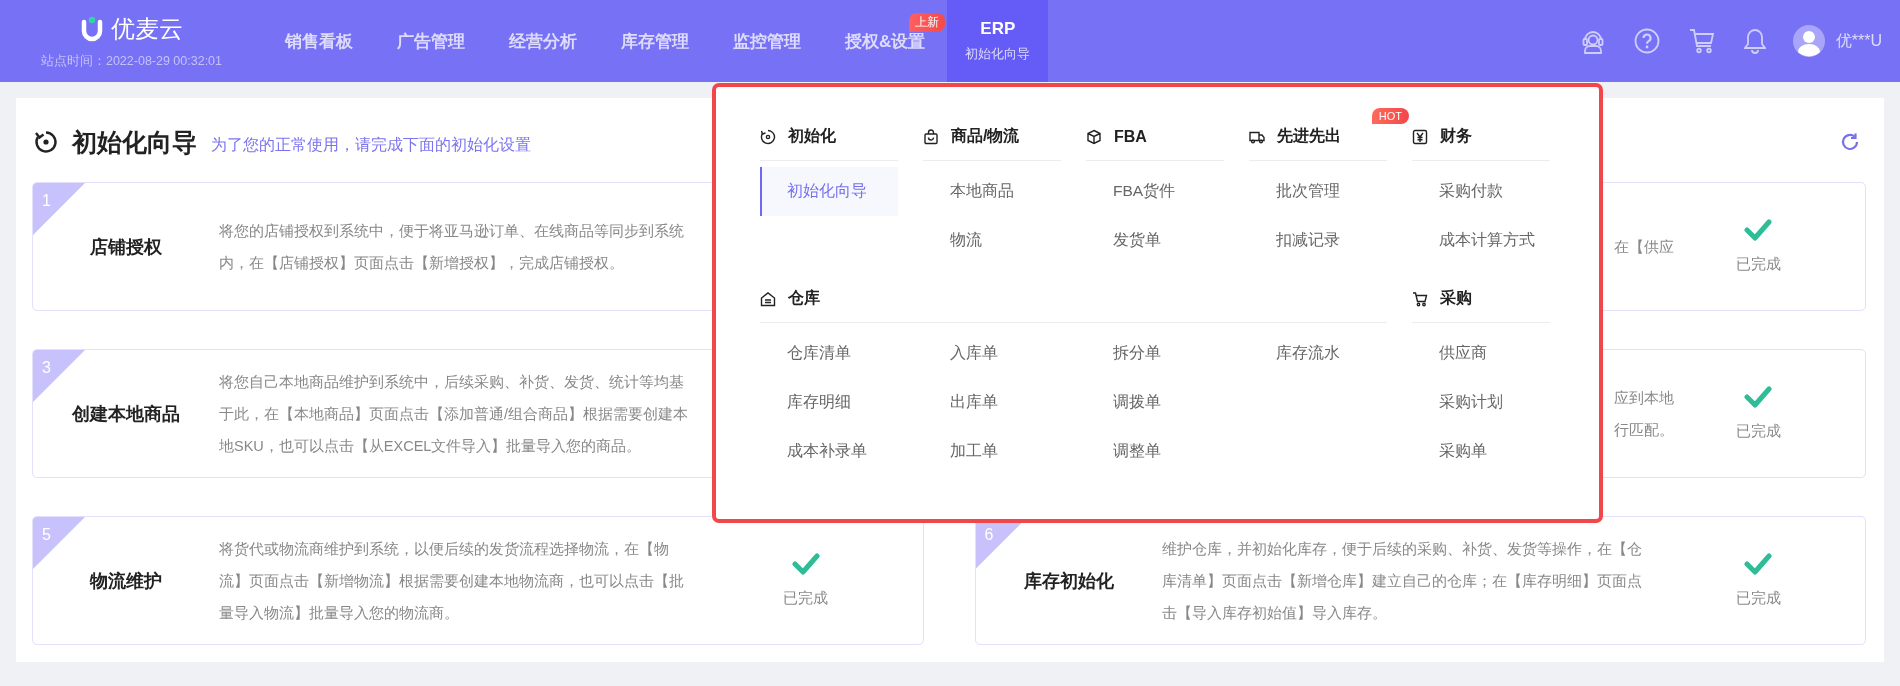  I want to click on menu-item: 加工单, so click(992, 451).